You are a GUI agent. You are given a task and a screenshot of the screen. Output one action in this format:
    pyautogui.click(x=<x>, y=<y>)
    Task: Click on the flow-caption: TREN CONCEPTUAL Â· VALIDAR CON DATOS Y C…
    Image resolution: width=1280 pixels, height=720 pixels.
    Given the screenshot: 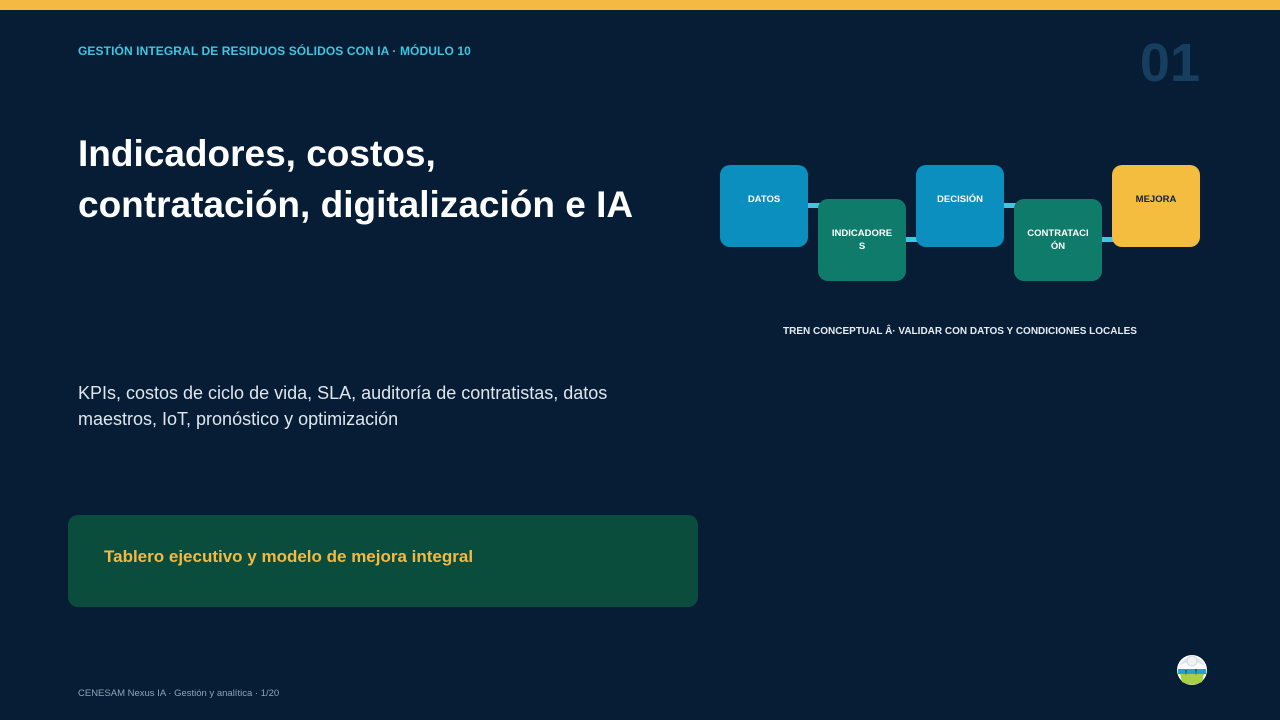 What is the action you would take?
    pyautogui.click(x=960, y=331)
    